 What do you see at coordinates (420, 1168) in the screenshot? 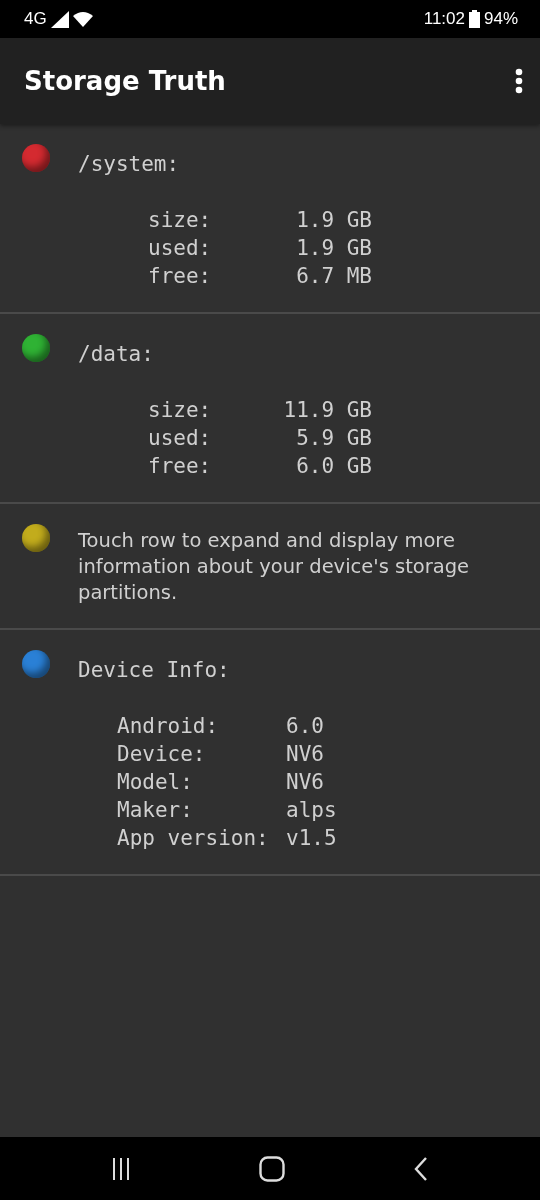
I see `back-icon` at bounding box center [420, 1168].